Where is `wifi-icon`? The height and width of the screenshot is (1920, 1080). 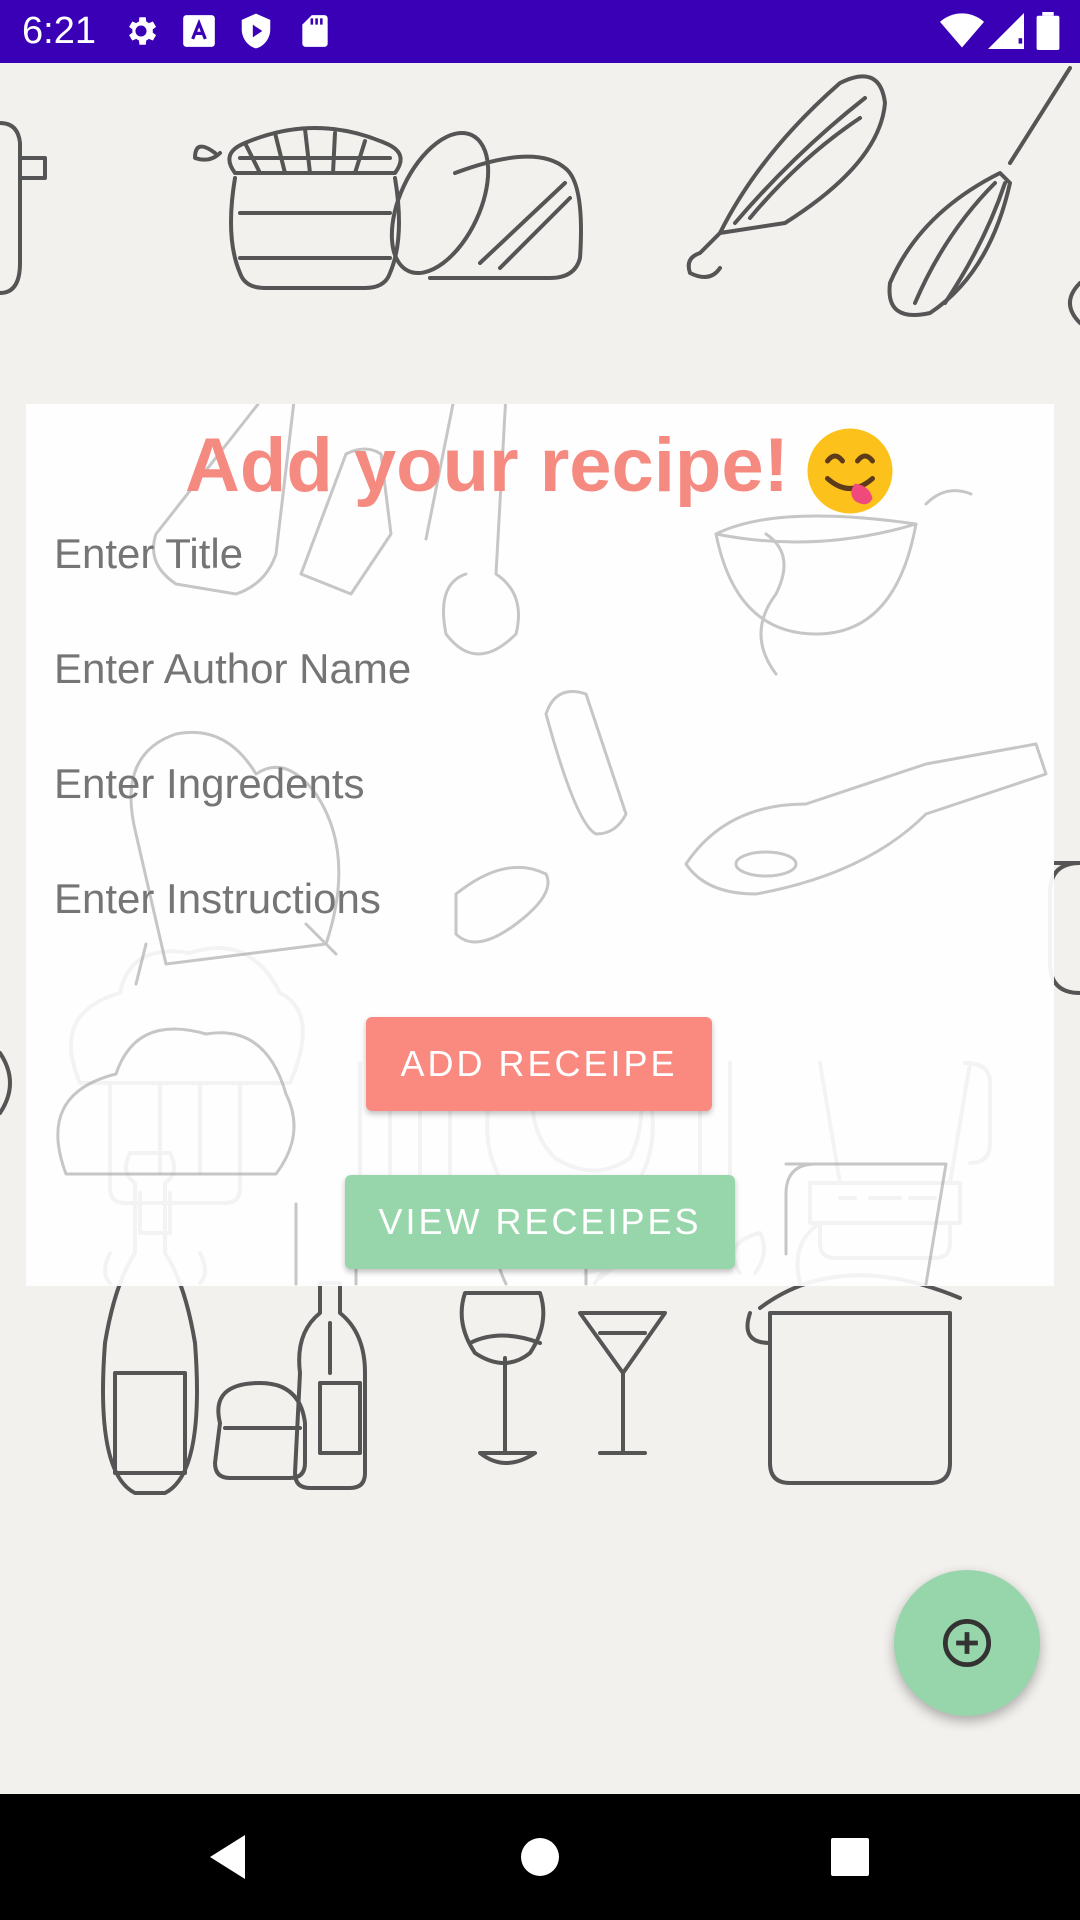
wifi-icon is located at coordinates (962, 30).